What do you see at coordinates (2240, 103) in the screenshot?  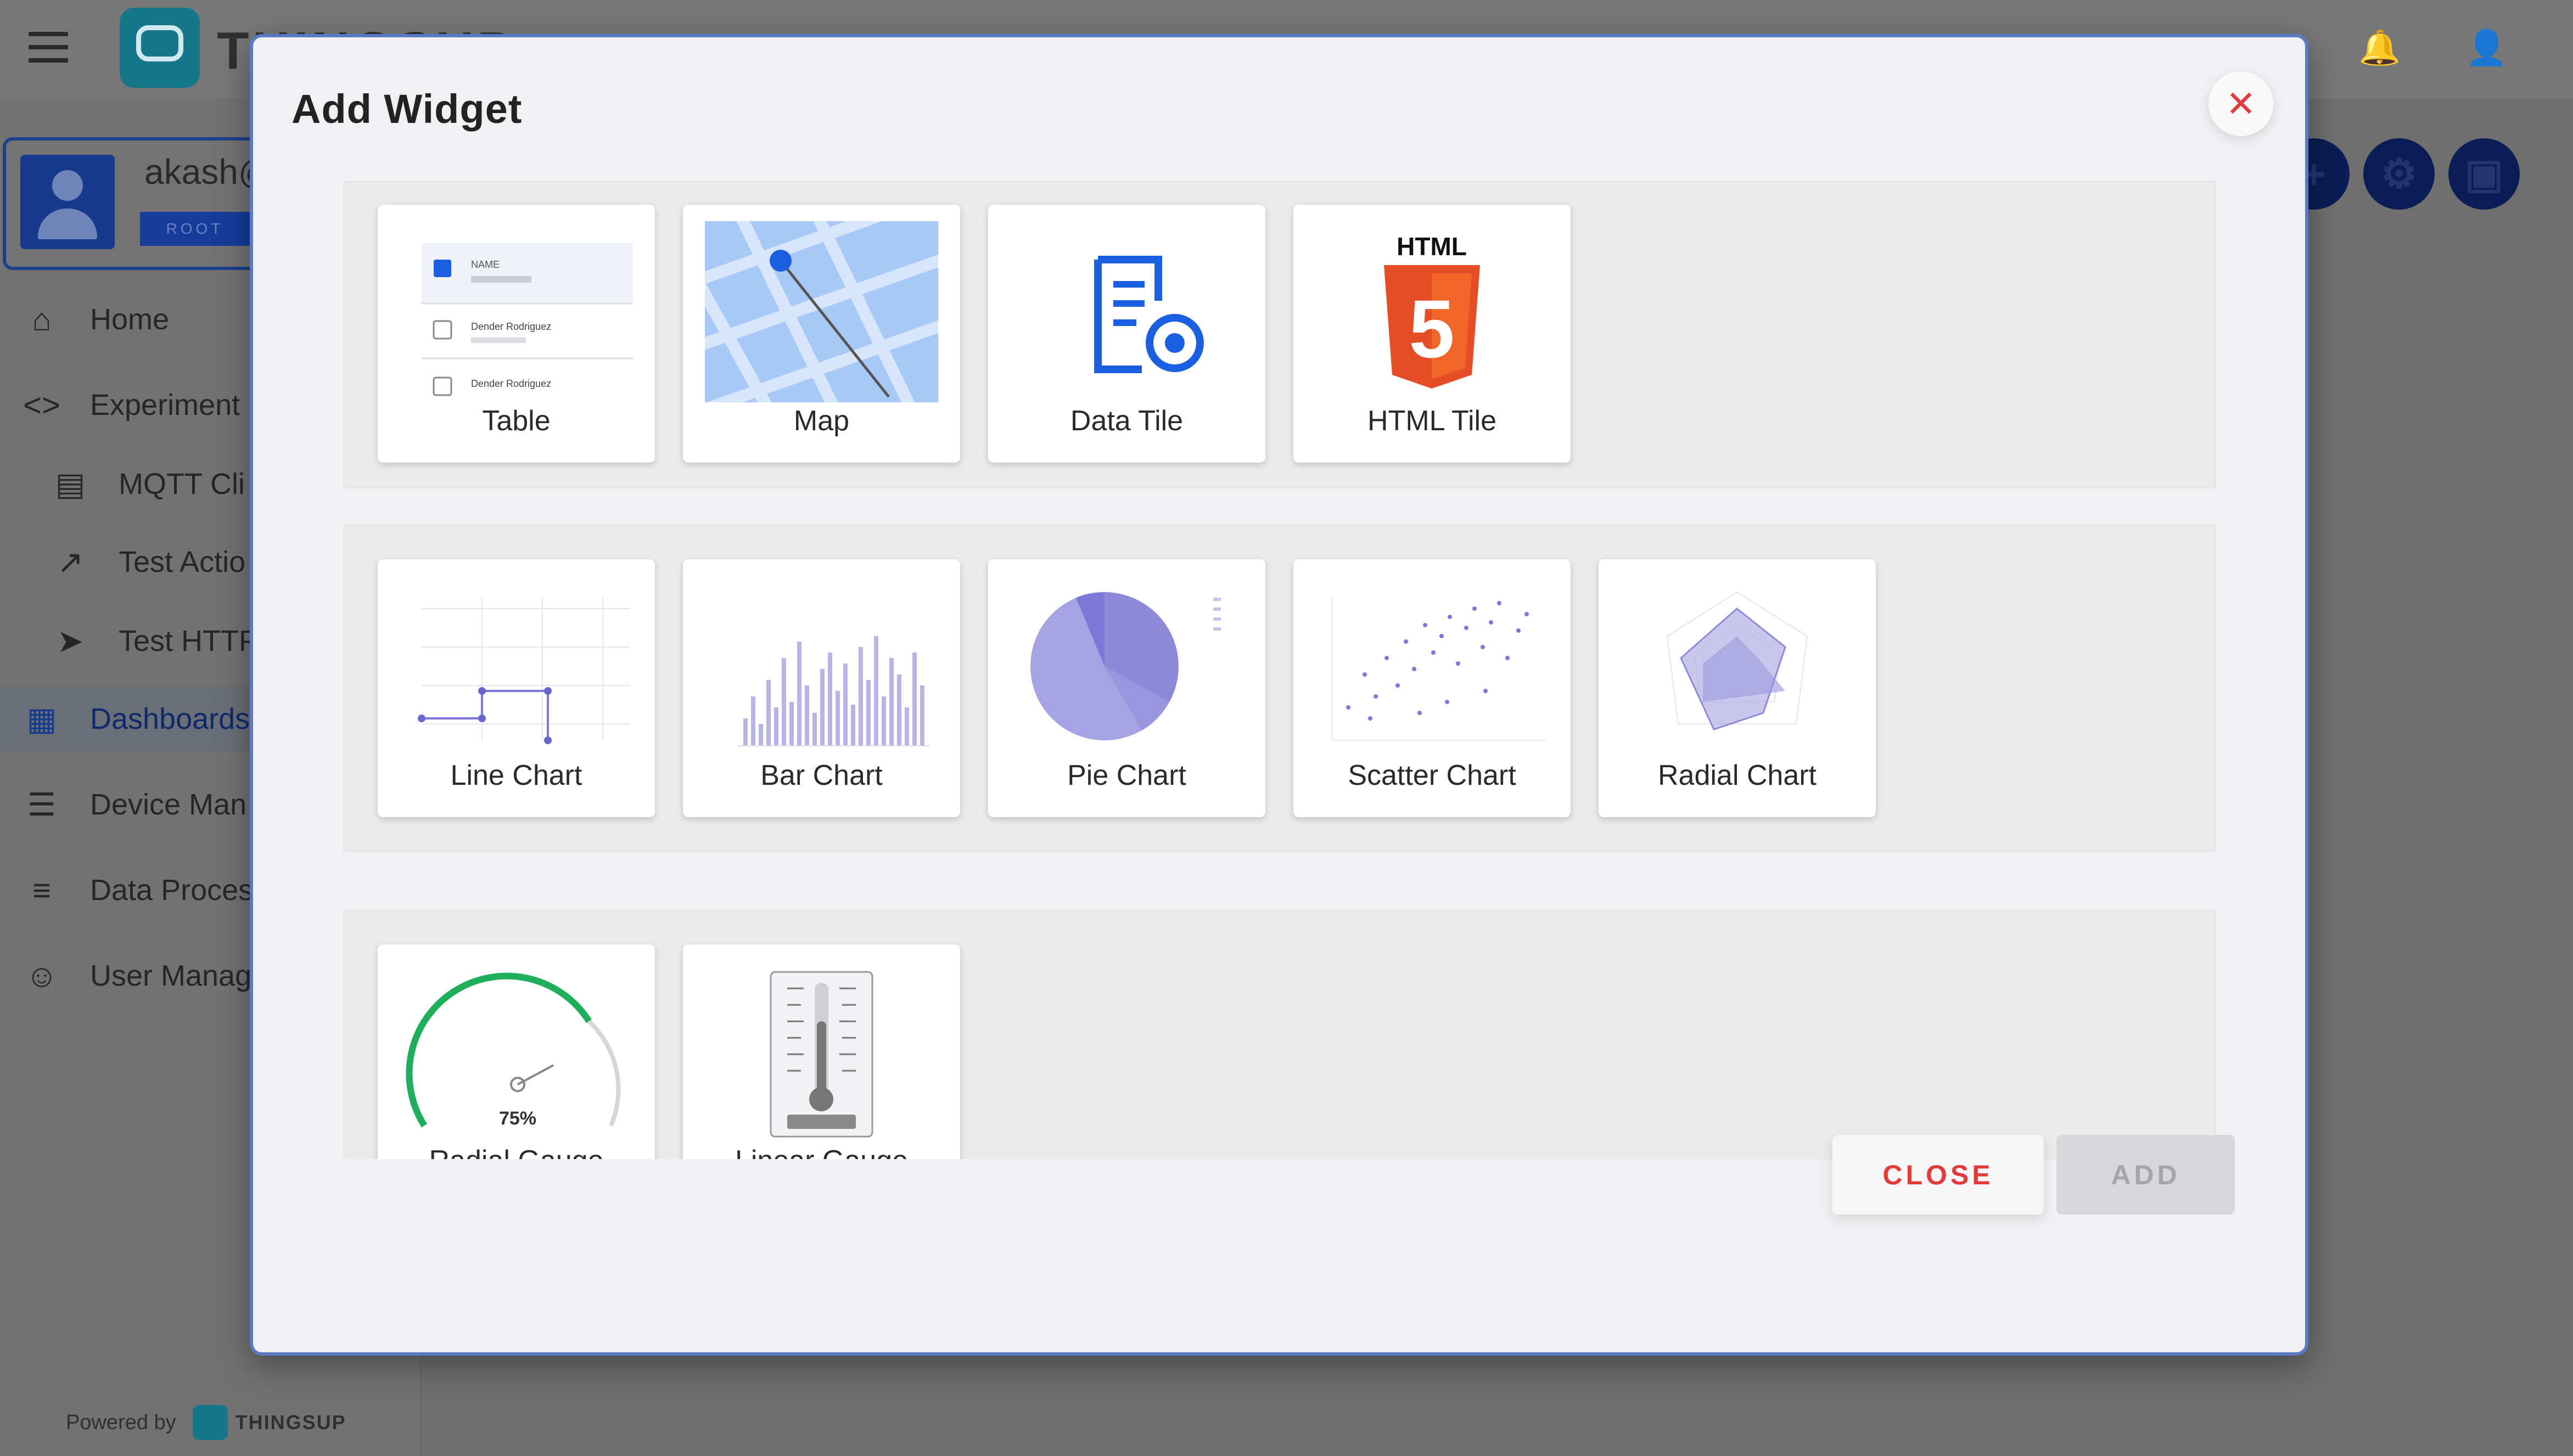 I see `close-icon: ✕` at bounding box center [2240, 103].